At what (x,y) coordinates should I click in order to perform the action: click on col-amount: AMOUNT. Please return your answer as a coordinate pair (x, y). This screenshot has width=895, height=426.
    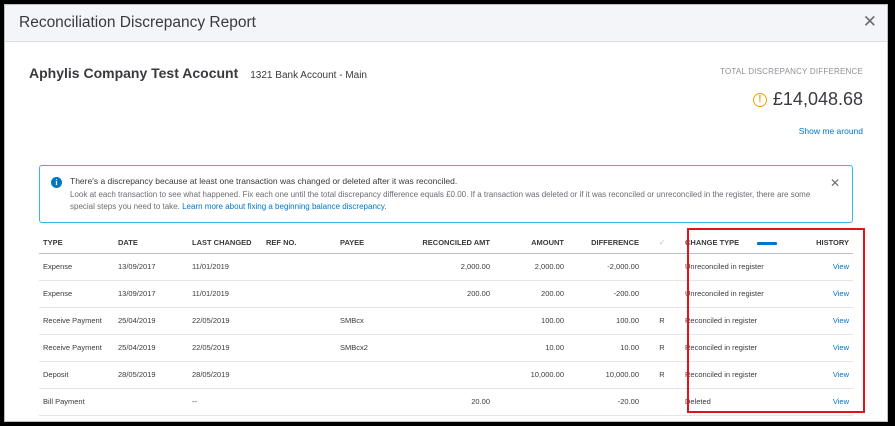
    Looking at the image, I should click on (531, 243).